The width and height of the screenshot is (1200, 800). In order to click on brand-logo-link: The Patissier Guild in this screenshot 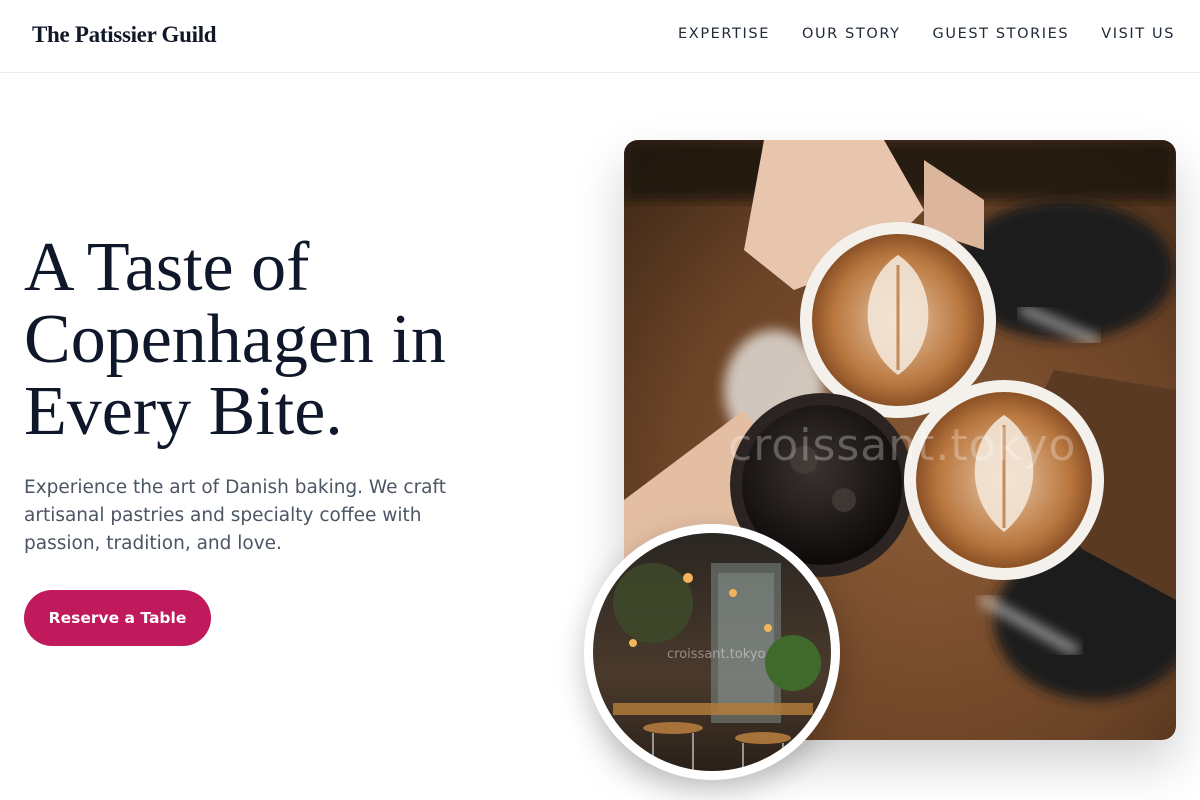, I will do `click(124, 35)`.